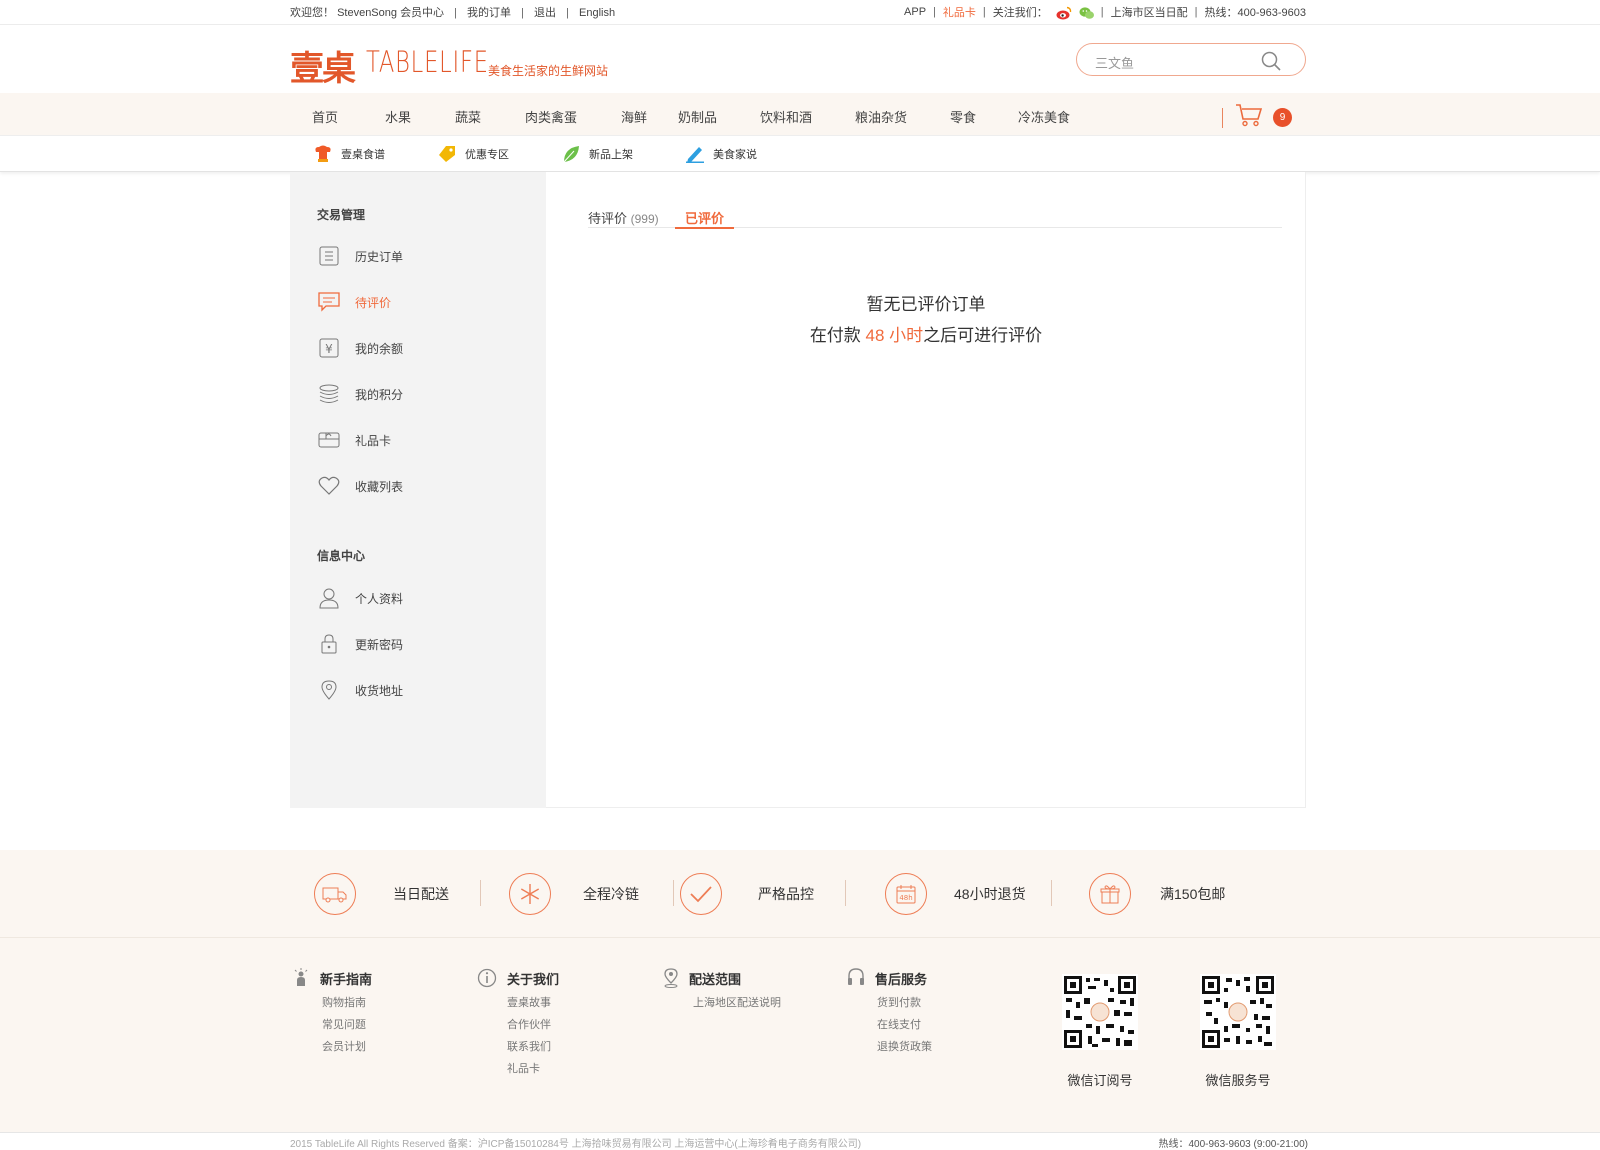 This screenshot has width=1600, height=1150. What do you see at coordinates (894, 335) in the screenshot?
I see `empty-hint-hours: 48 小时` at bounding box center [894, 335].